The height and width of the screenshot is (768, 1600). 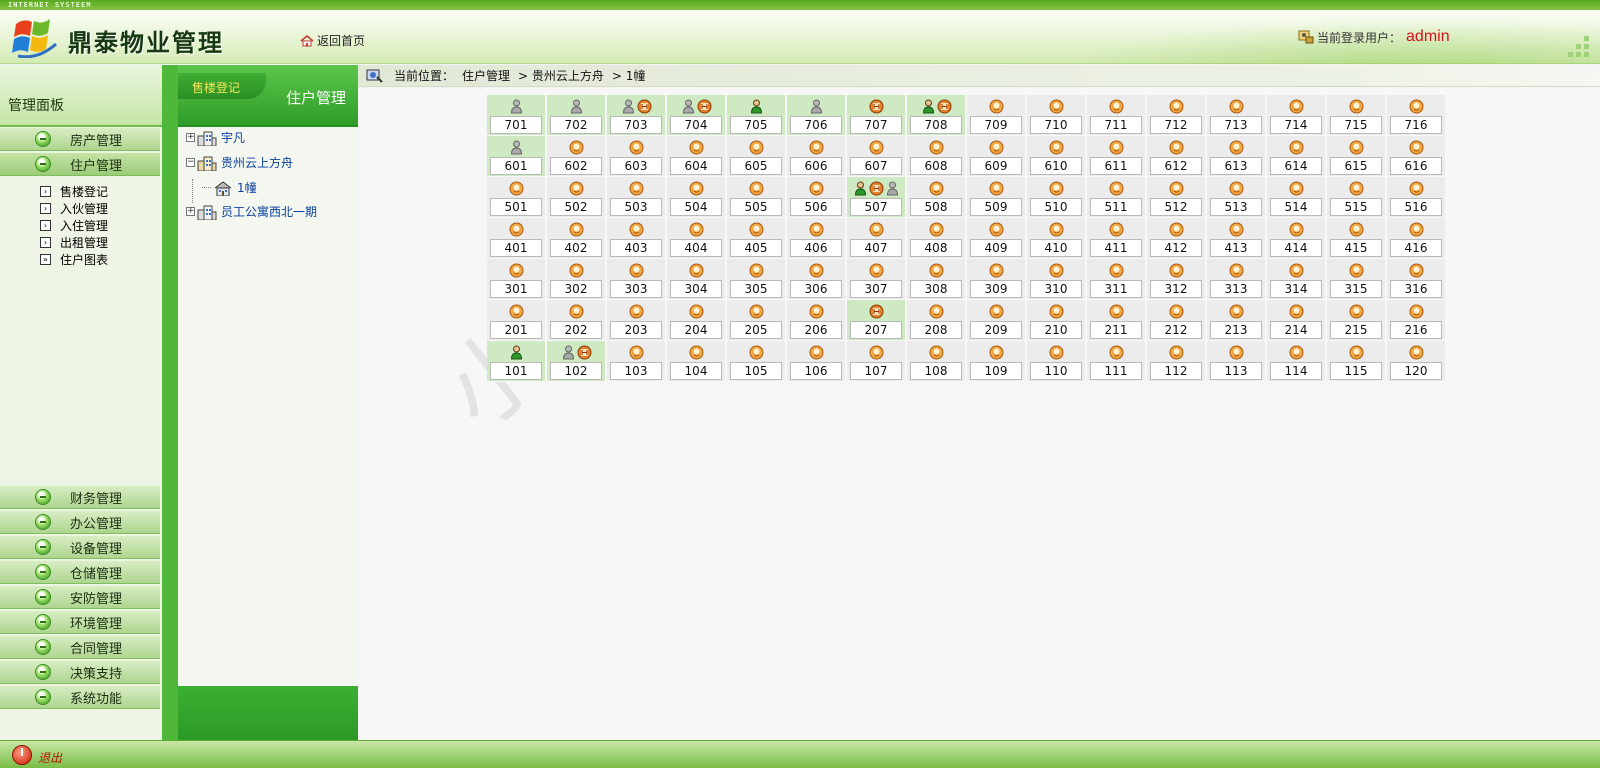 I want to click on room-cell: 215, so click(x=1357, y=320).